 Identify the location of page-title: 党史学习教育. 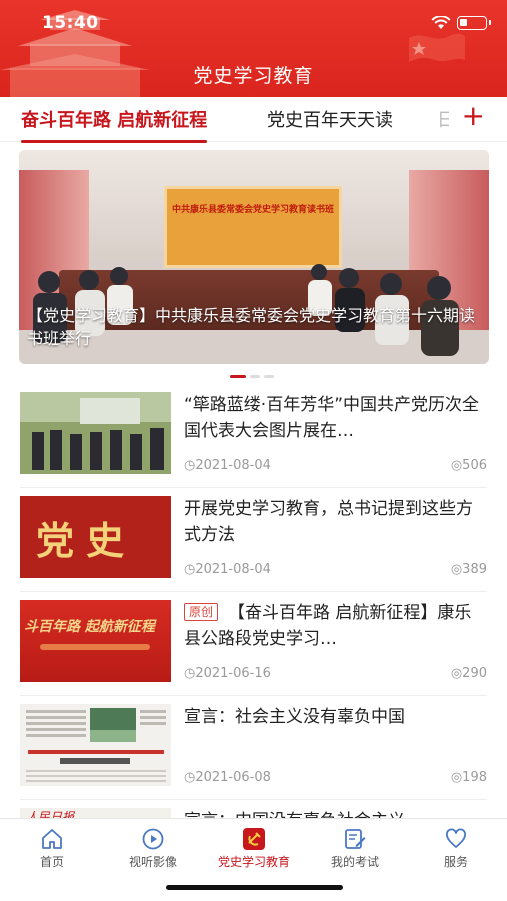
(253, 76).